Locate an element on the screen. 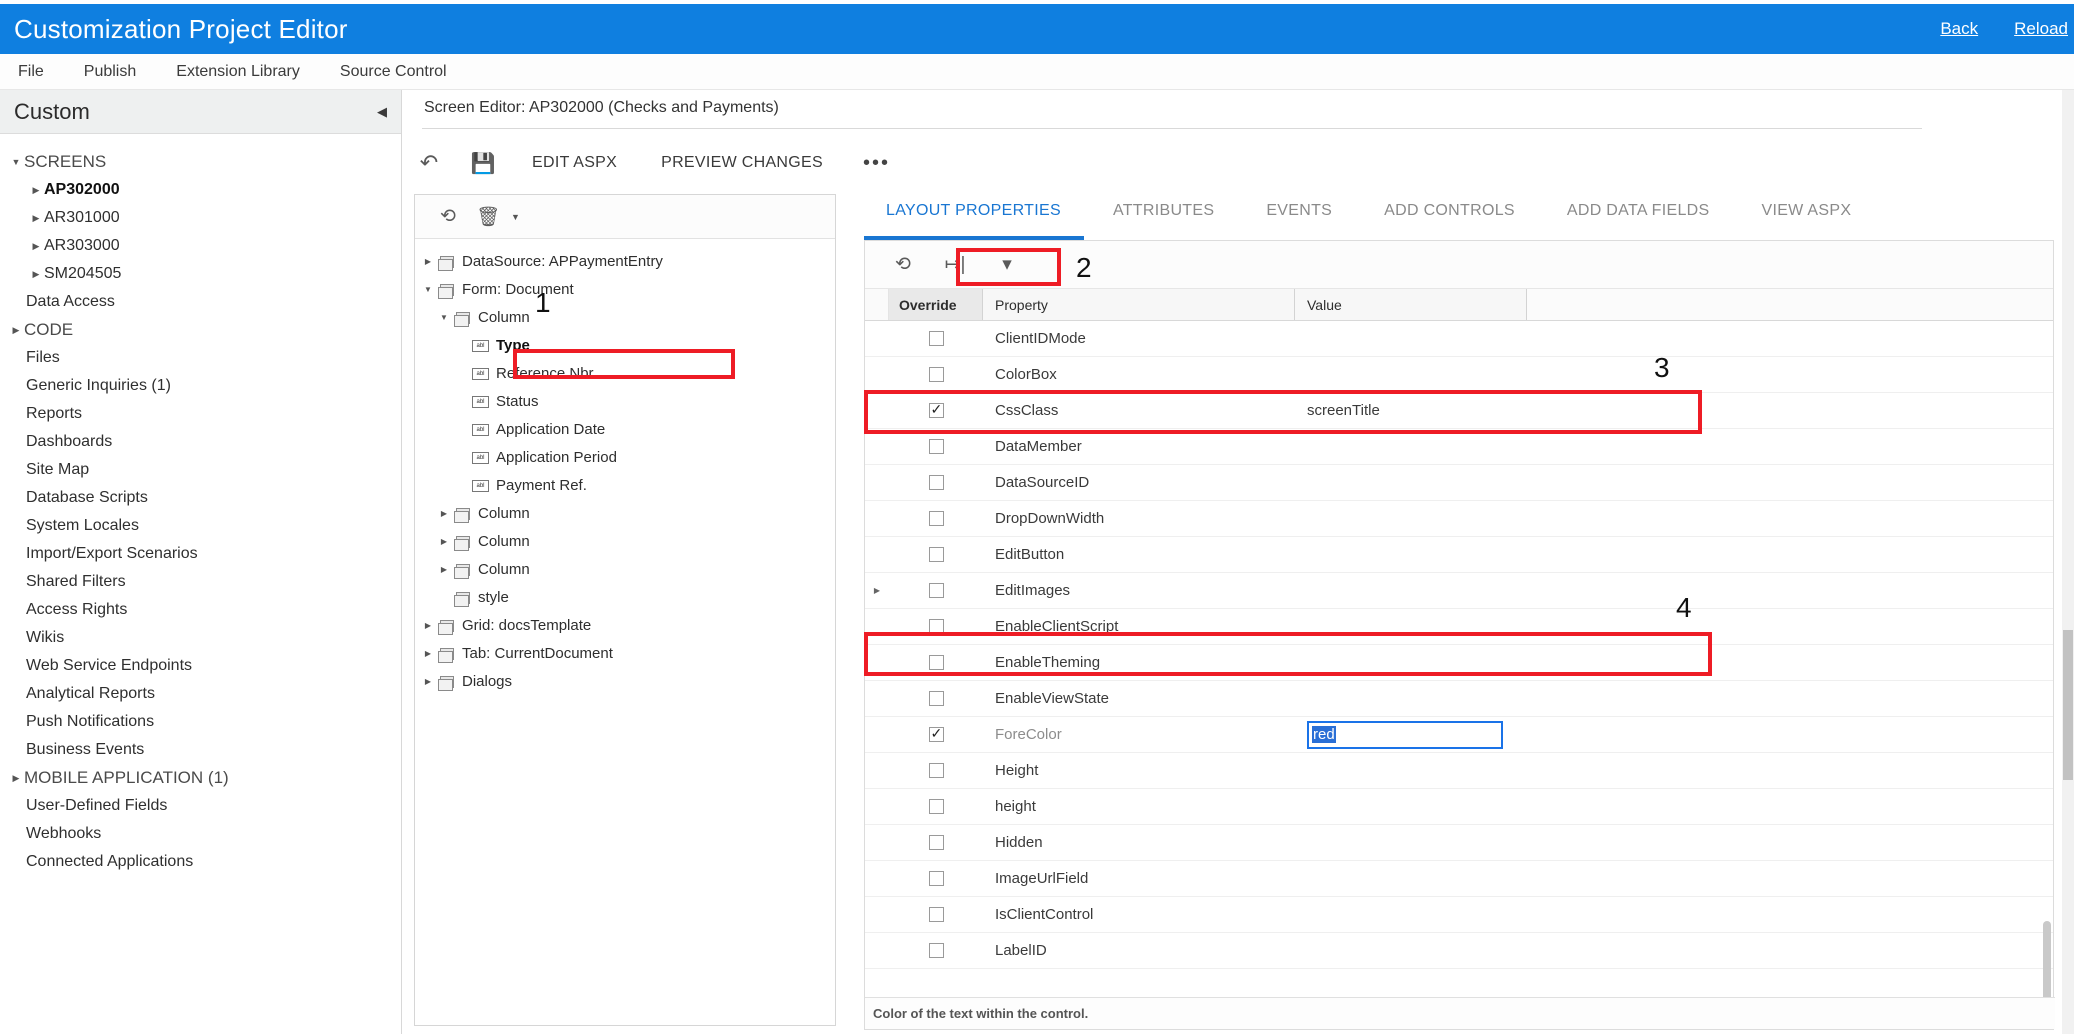 Image resolution: width=2074 pixels, height=1034 pixels. filter-funnel-icon: ▾ is located at coordinates (1007, 264).